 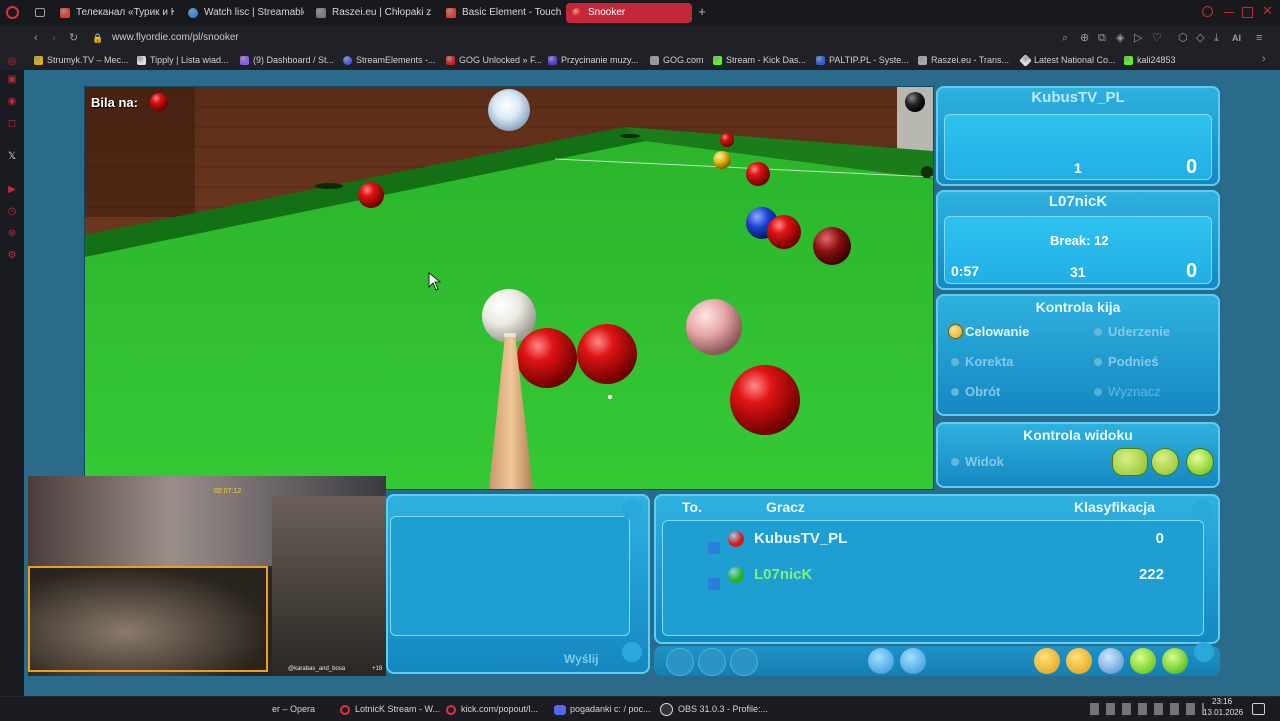 I want to click on view-reset-icon, so click(x=1200, y=462).